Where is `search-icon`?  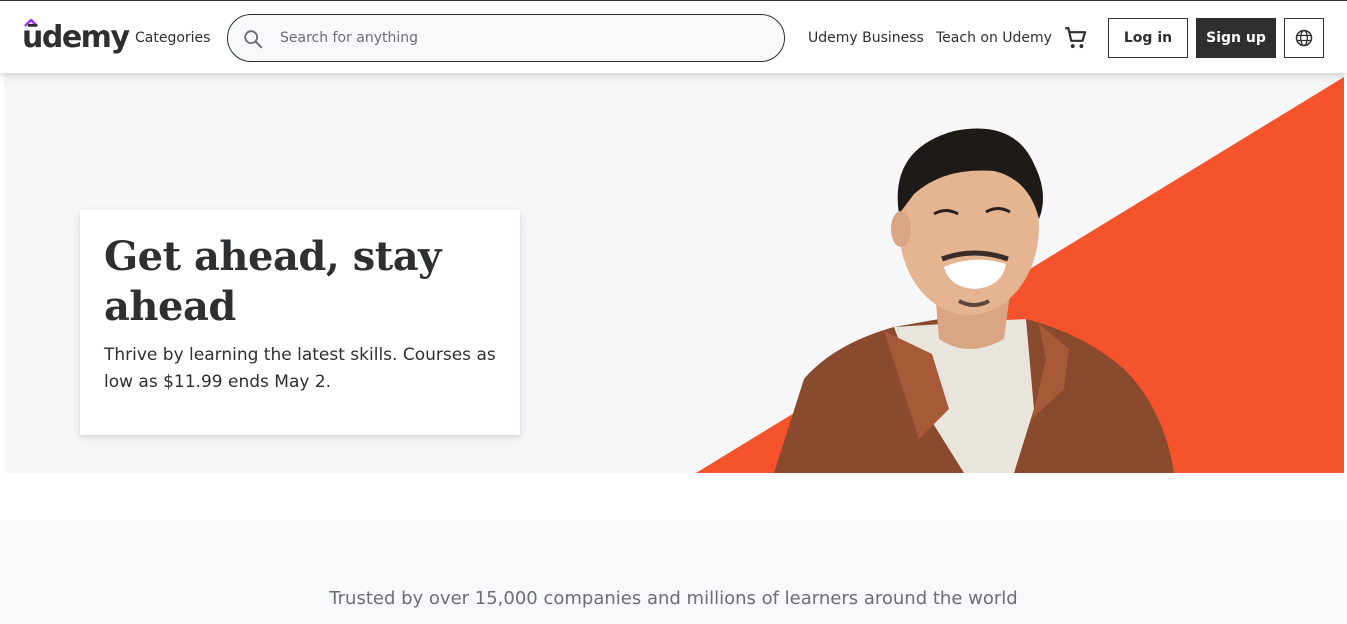
search-icon is located at coordinates (253, 39).